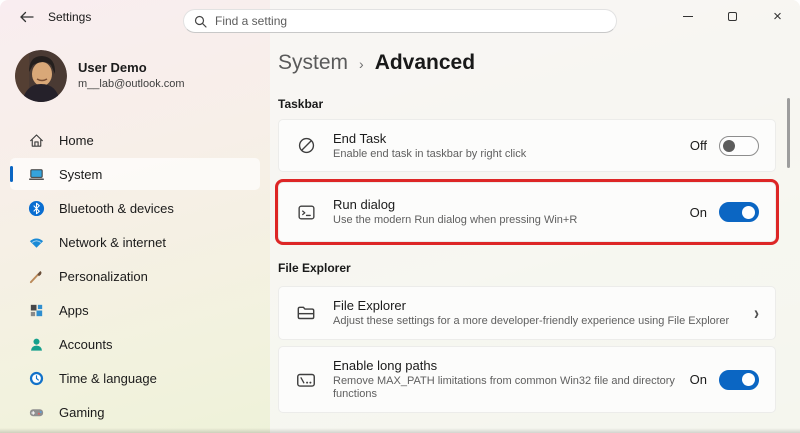 Image resolution: width=800 pixels, height=433 pixels. I want to click on setting-title: File Explorer, so click(369, 305).